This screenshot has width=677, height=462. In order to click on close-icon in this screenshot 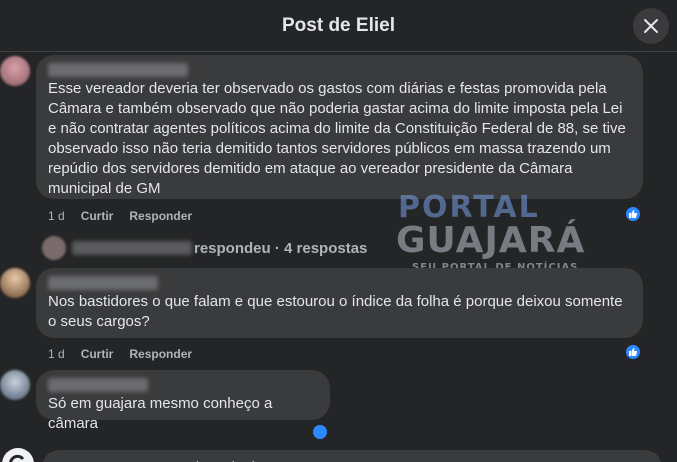, I will do `click(651, 26)`.